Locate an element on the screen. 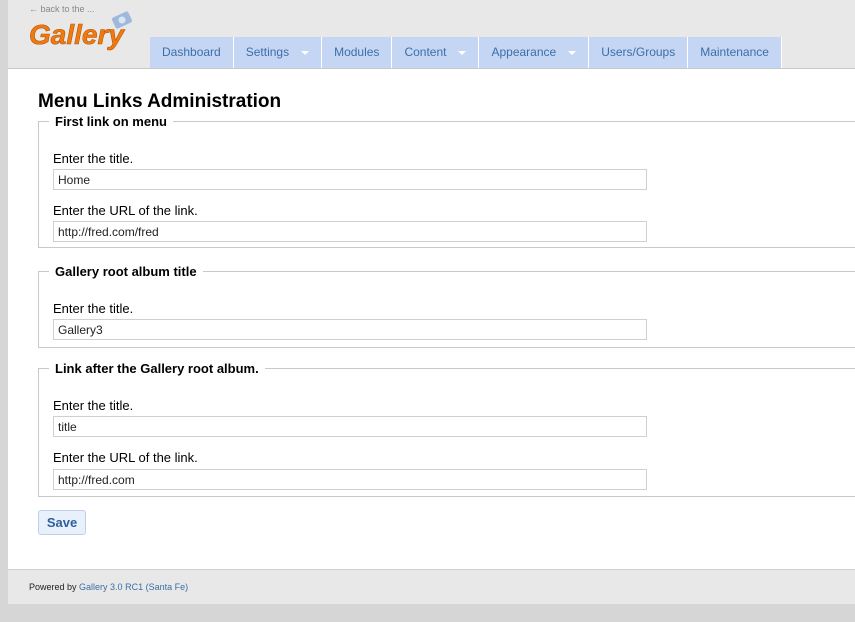 Image resolution: width=855 pixels, height=622 pixels. fieldset-legend: Link after the Gallery root album. is located at coordinates (157, 368).